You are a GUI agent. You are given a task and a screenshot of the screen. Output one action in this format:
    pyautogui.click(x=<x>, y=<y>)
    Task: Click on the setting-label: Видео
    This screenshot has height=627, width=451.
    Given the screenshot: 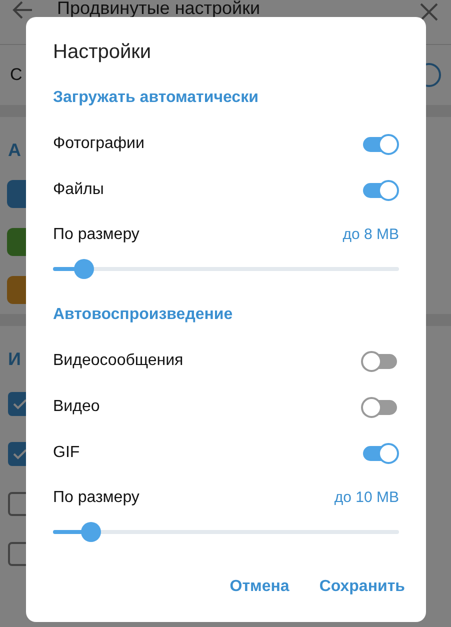 What is the action you would take?
    pyautogui.click(x=76, y=407)
    